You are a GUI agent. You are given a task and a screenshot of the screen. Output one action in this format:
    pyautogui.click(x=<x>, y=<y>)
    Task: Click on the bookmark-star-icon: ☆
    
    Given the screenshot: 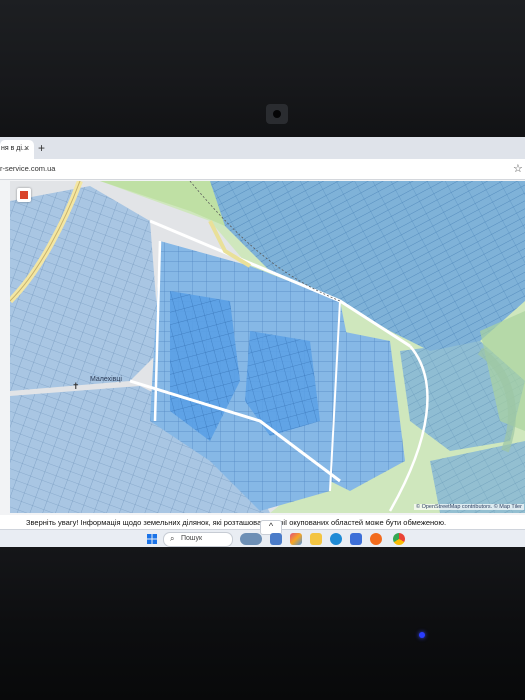 What is the action you would take?
    pyautogui.click(x=518, y=168)
    